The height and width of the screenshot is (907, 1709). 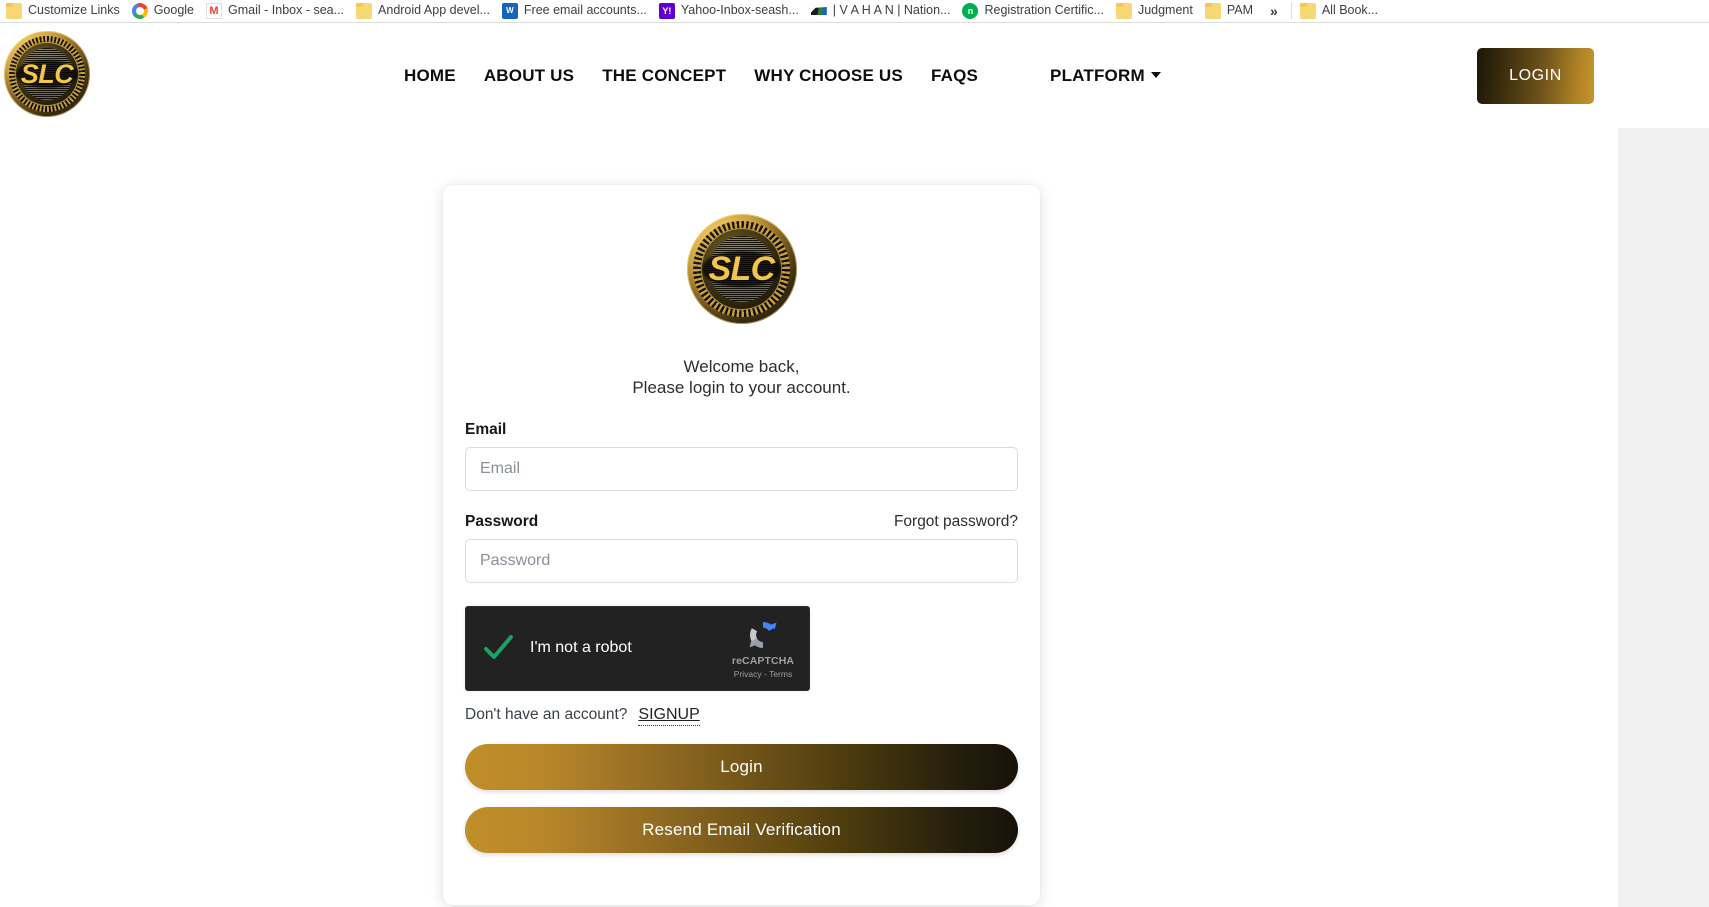 What do you see at coordinates (74, 9) in the screenshot?
I see `bookmark-label: Customize Links` at bounding box center [74, 9].